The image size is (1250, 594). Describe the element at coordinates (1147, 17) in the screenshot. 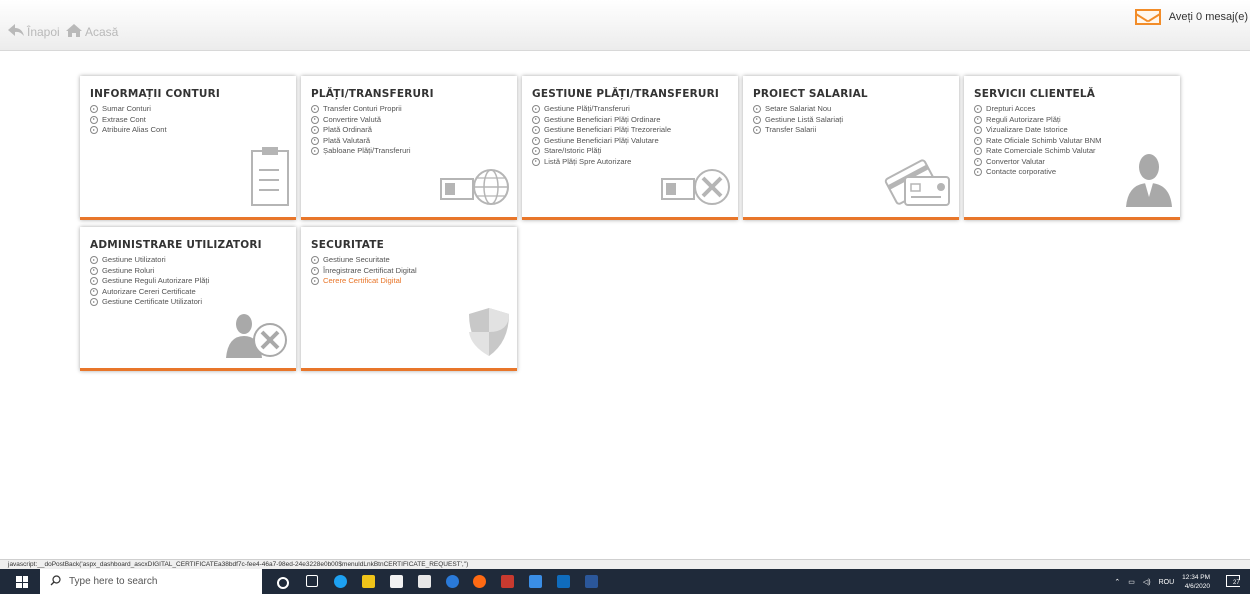

I see `envelope-icon` at that location.